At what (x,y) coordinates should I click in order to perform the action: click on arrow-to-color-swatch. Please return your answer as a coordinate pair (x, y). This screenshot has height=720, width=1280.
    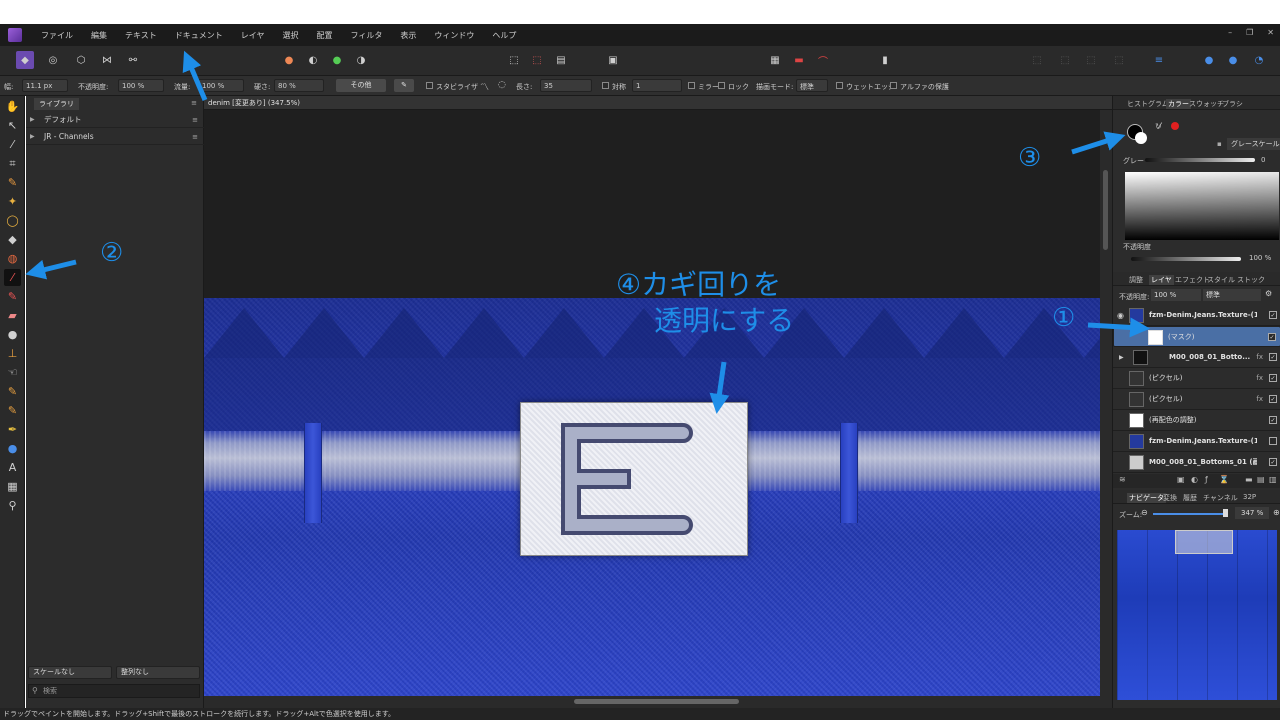
    Looking at the image, I should click on (1098, 143).